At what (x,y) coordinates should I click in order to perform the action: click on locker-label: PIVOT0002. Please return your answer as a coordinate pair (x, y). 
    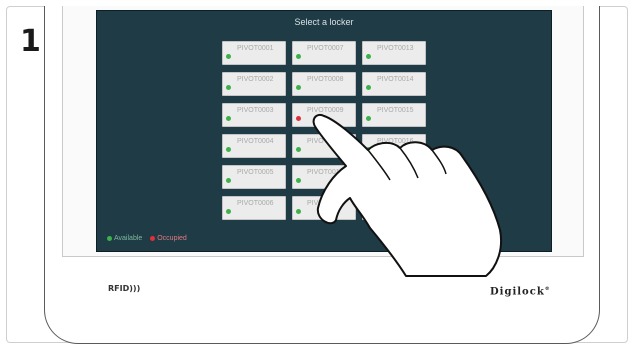
    Looking at the image, I should click on (255, 79).